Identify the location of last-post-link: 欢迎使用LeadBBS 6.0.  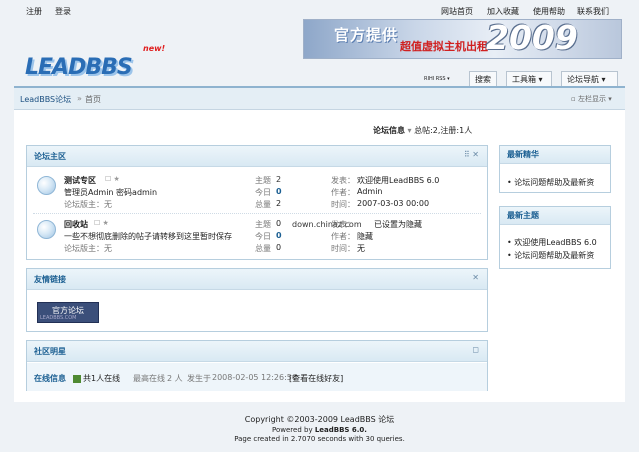
(398, 180).